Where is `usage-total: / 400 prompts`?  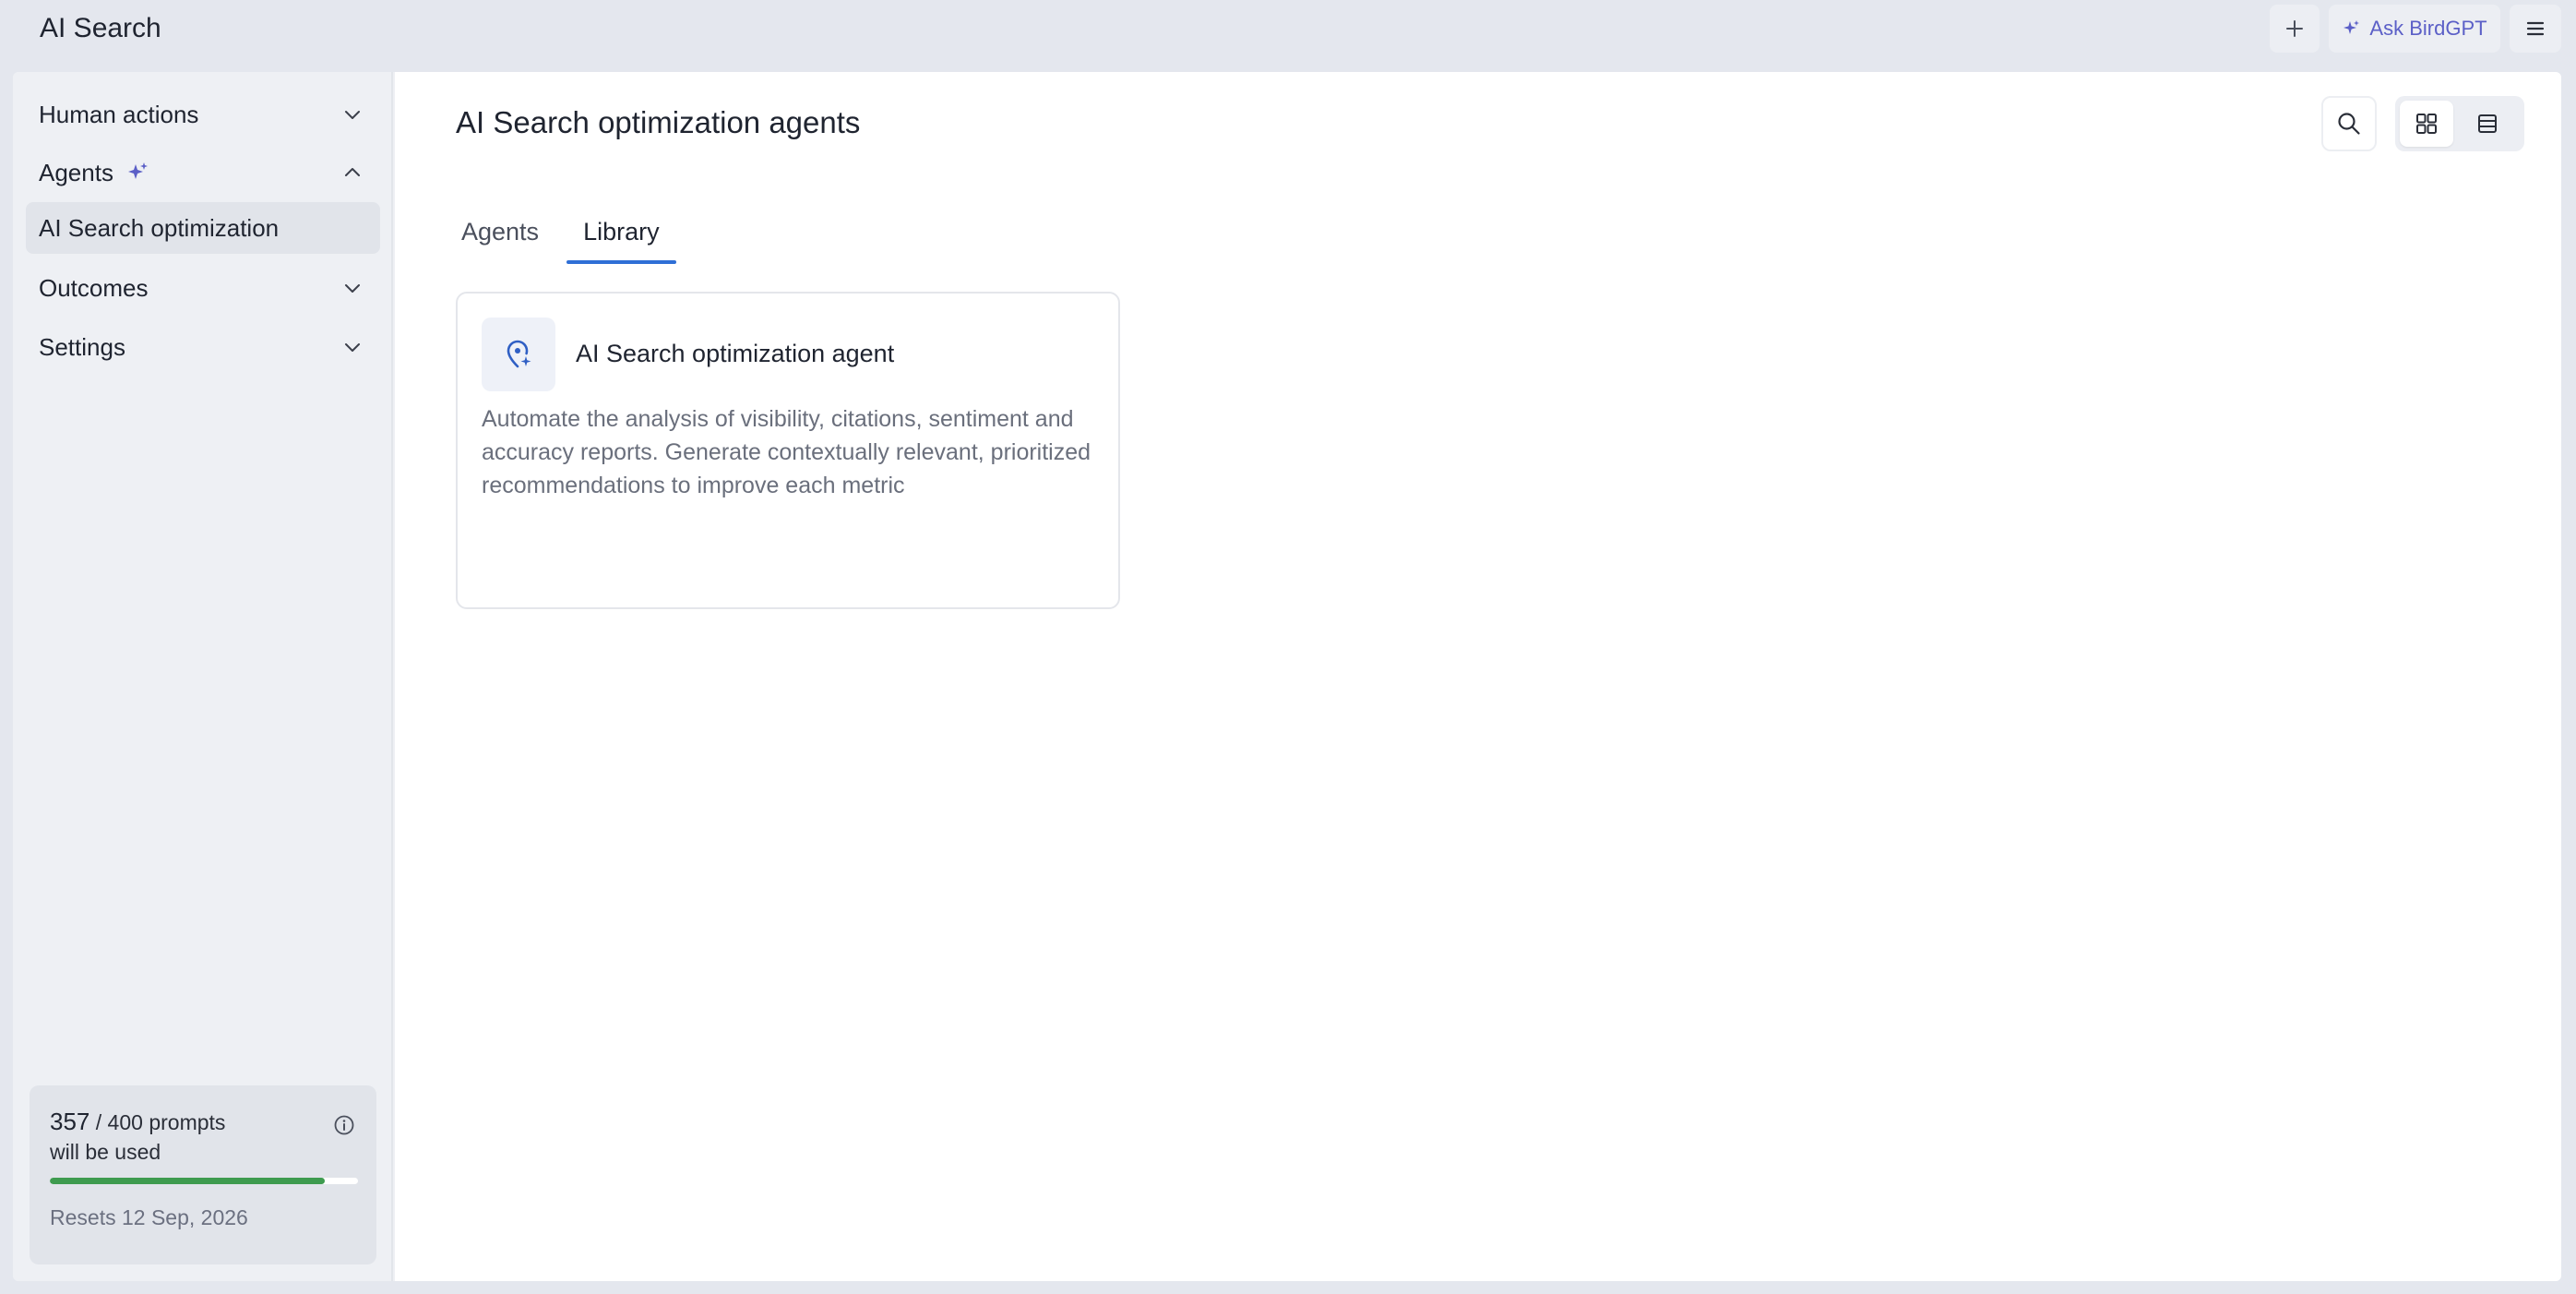 usage-total: / 400 prompts is located at coordinates (160, 1122).